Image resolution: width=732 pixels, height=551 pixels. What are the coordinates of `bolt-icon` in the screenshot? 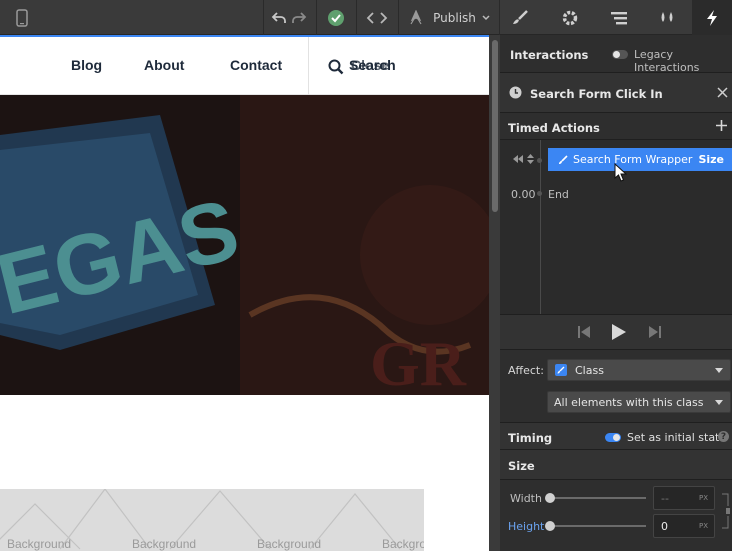 It's located at (712, 17).